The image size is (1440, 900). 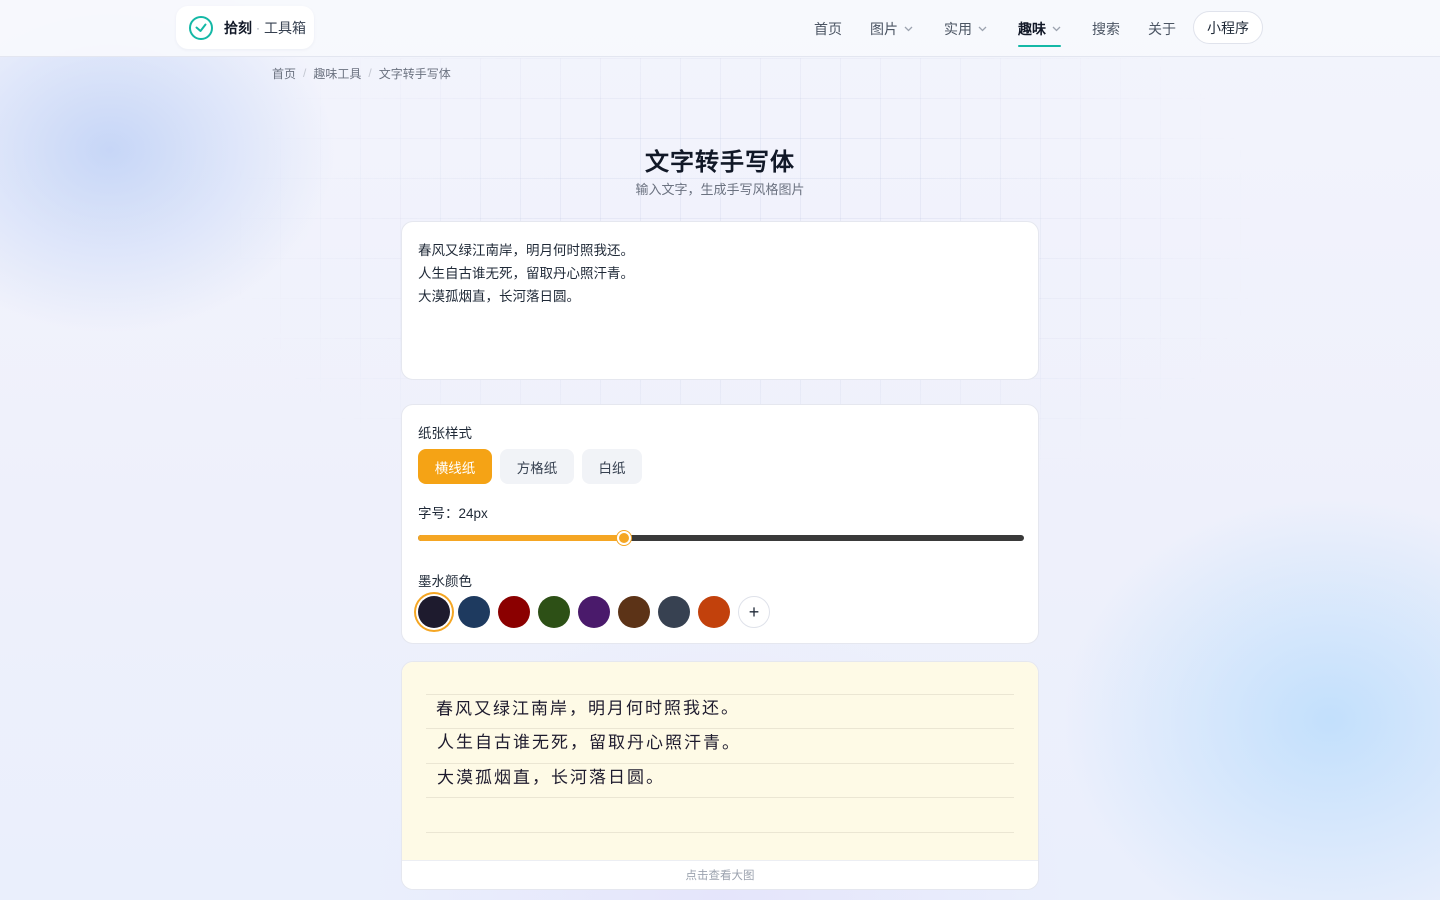 I want to click on nav-item-home: 首页, so click(x=828, y=28).